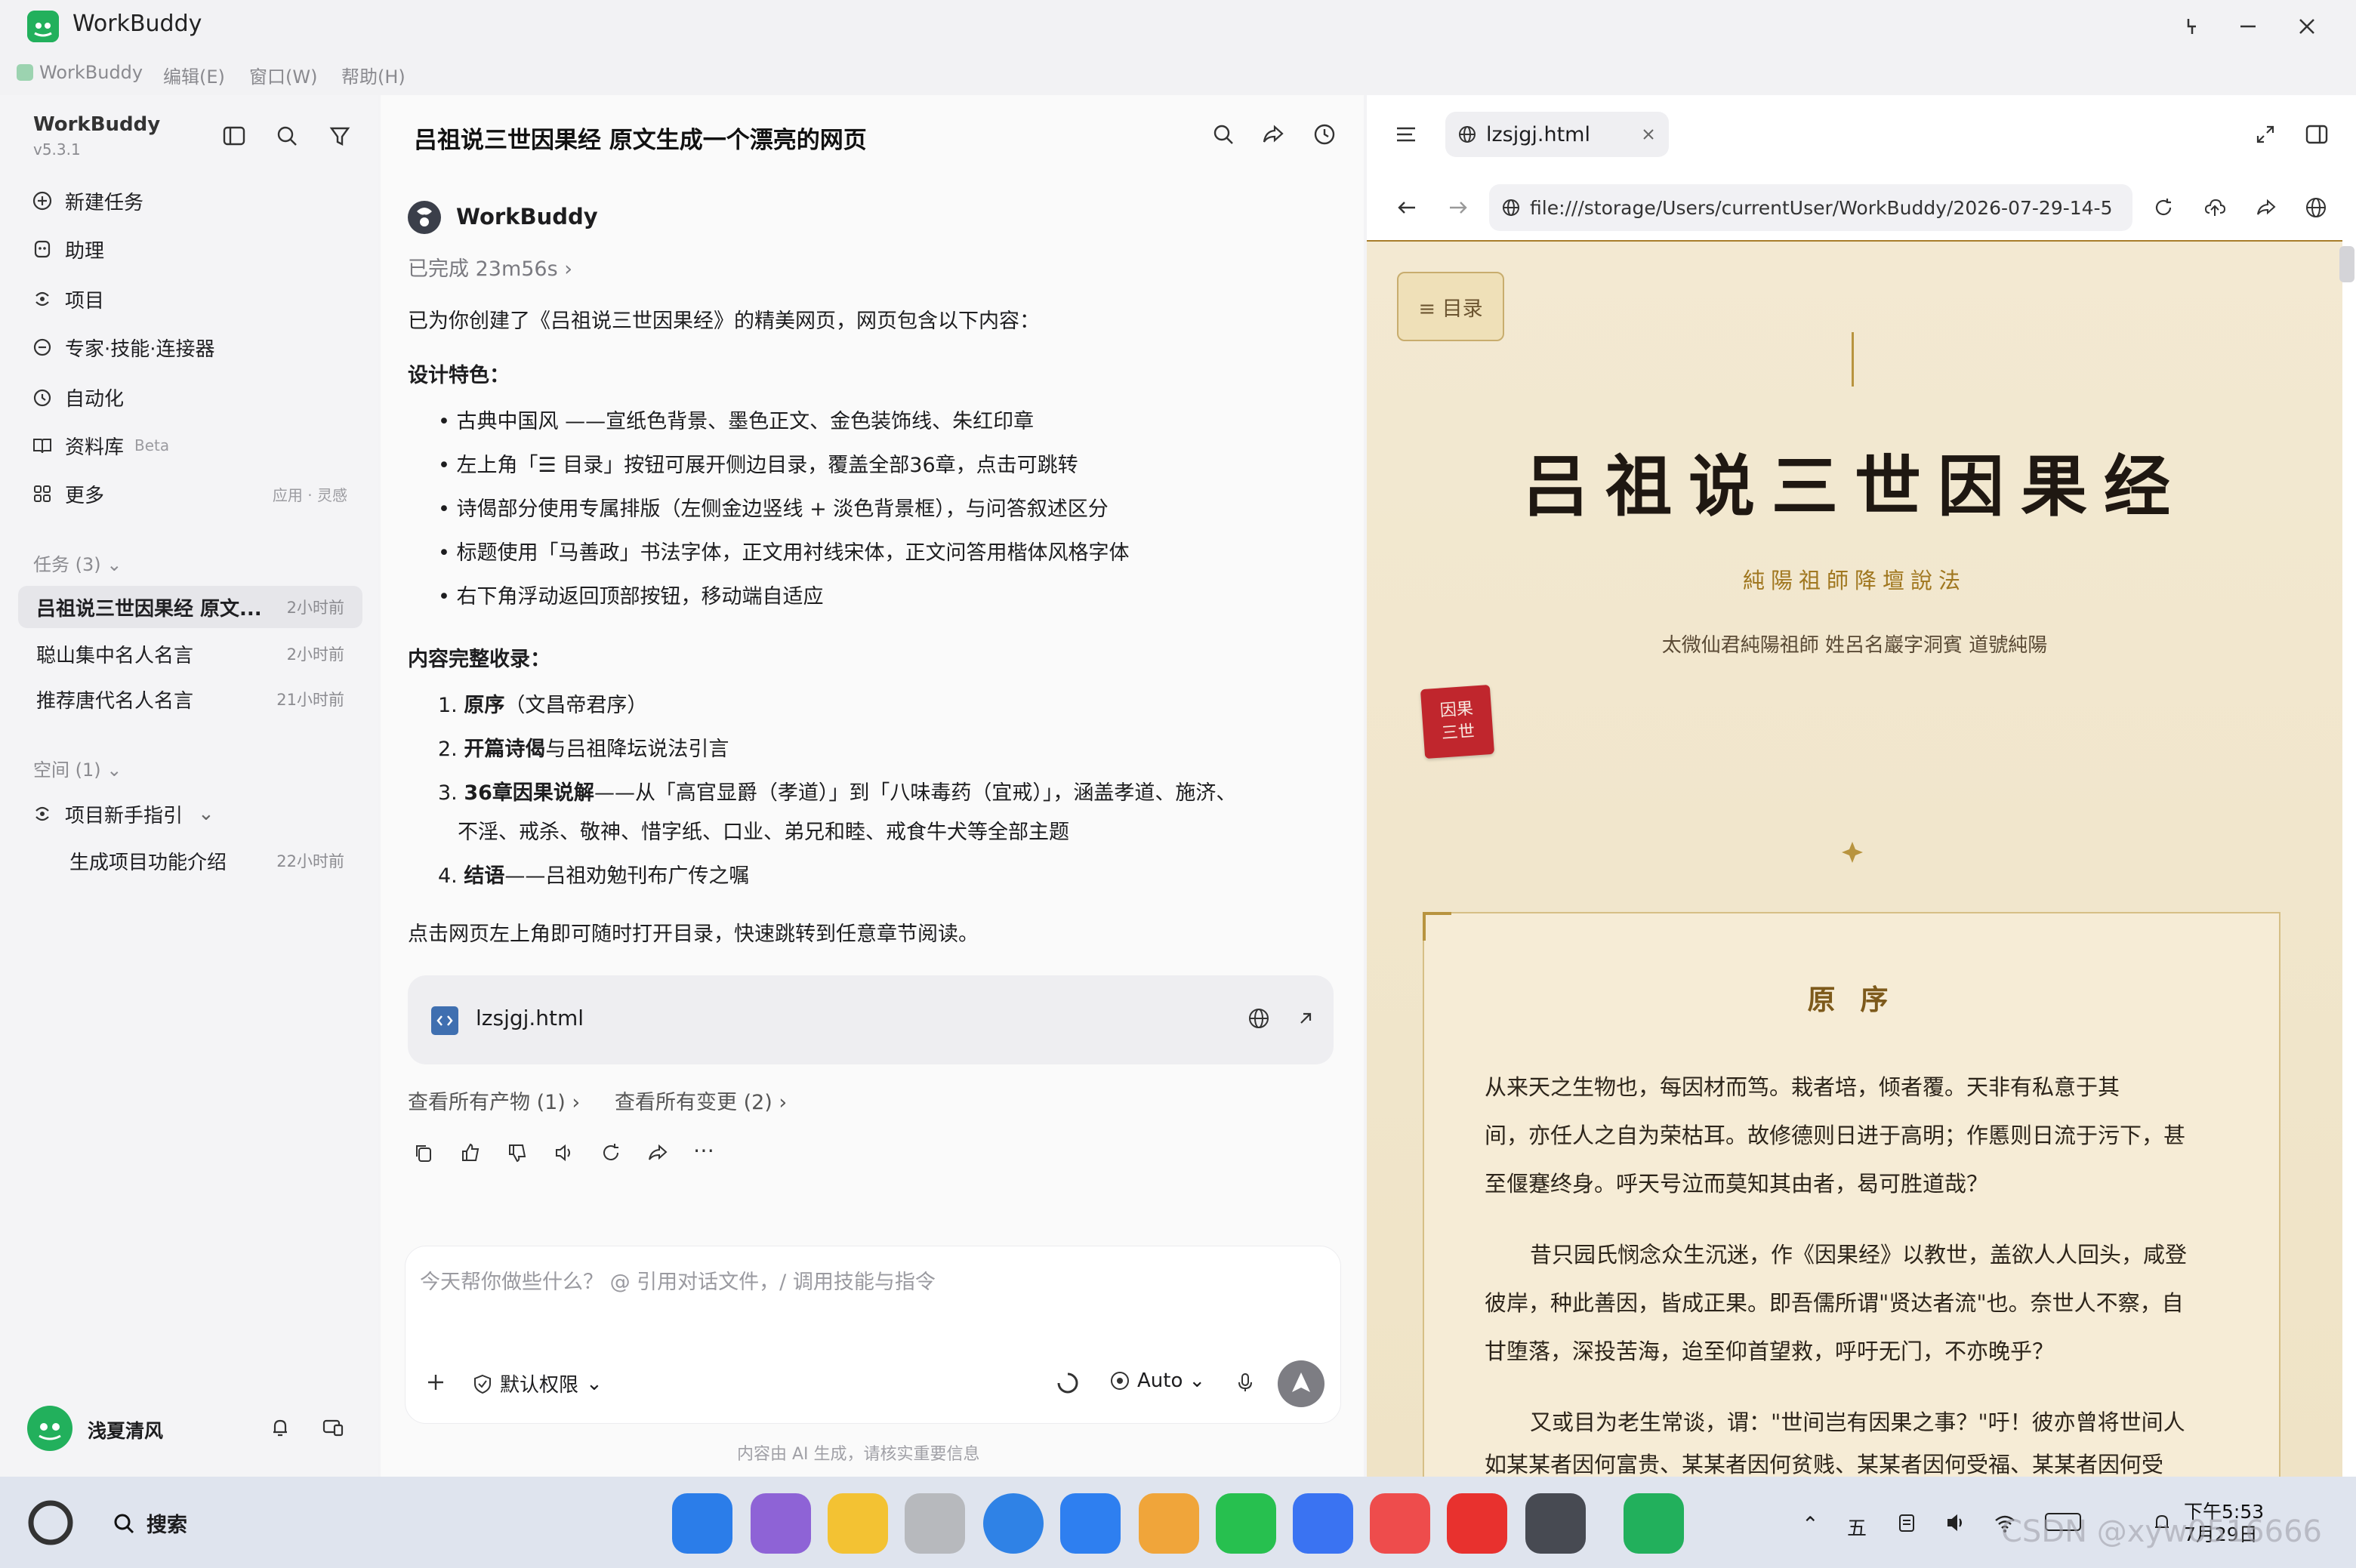  What do you see at coordinates (190, 607) in the screenshot?
I see `task-item-active: 吕祖说三世因果经 原文... 2小时前` at bounding box center [190, 607].